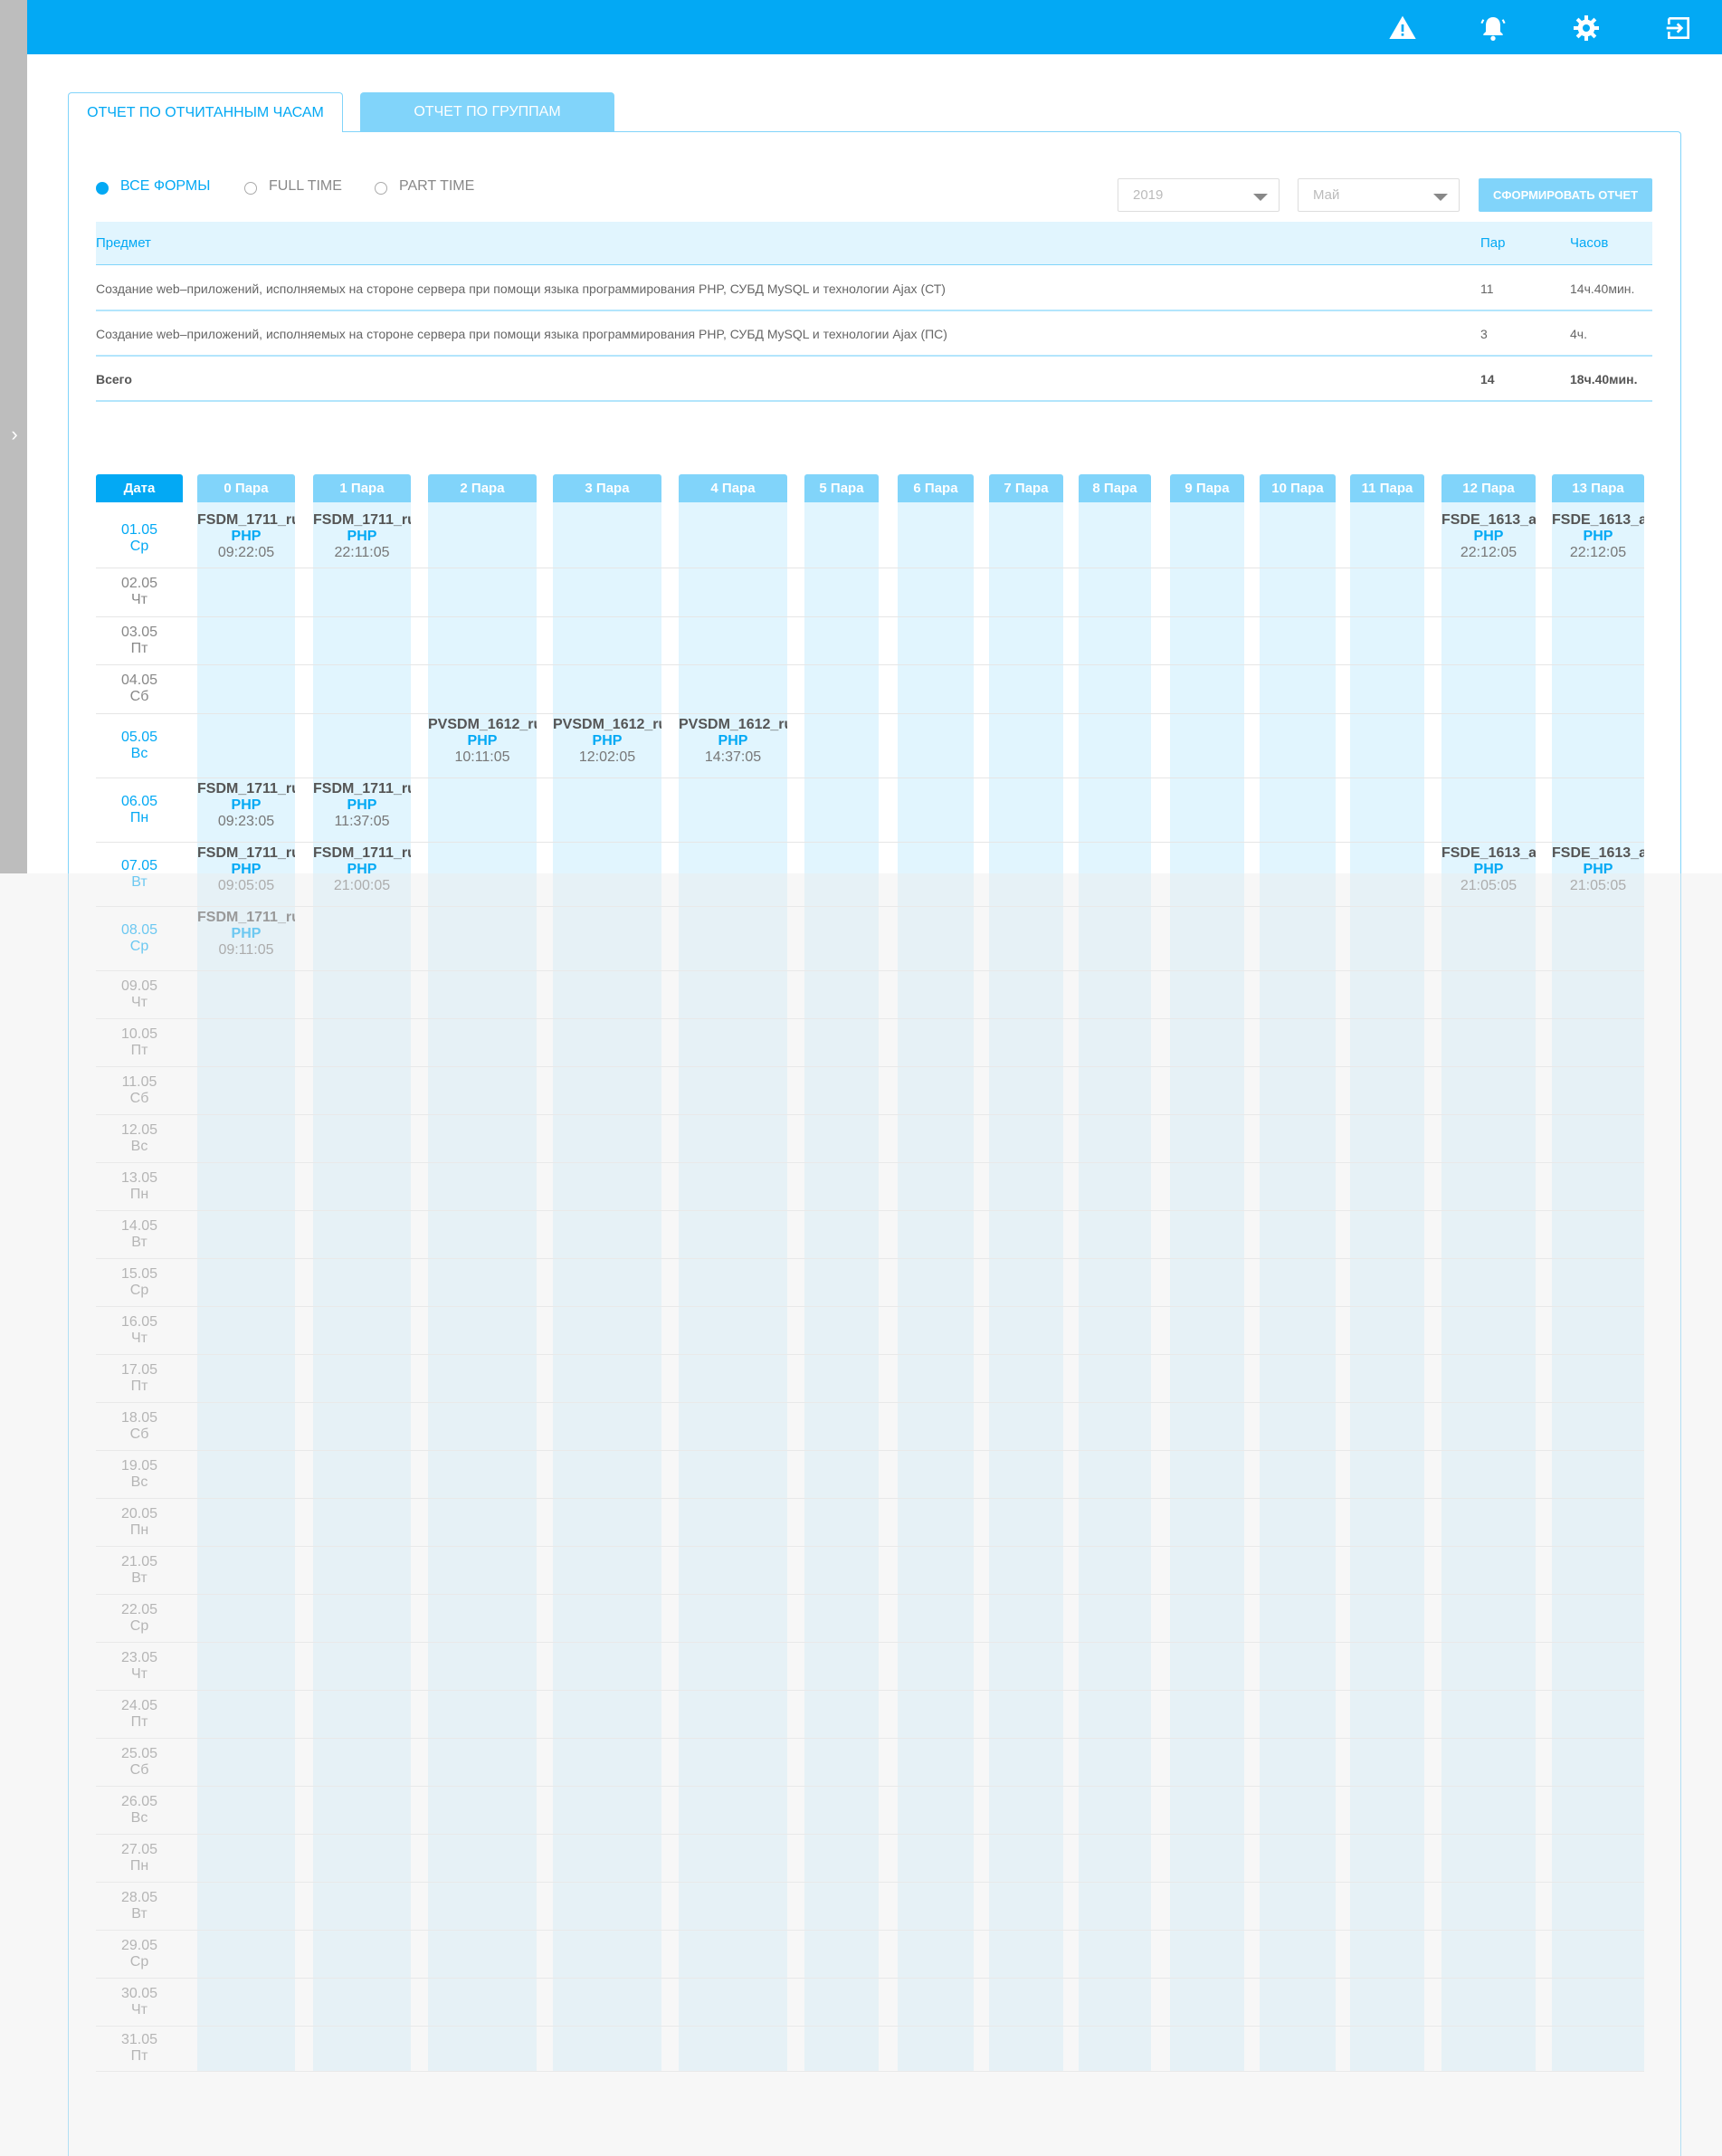  I want to click on tab-hours-report: ОТЧЕТ ПО ОТЧИТАННЫМ ЧАСАМ, so click(205, 112).